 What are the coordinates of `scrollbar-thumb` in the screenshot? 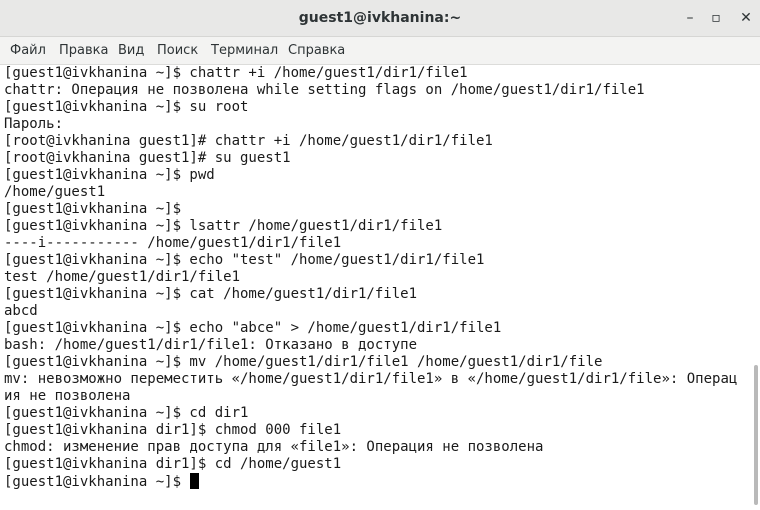 It's located at (756, 435).